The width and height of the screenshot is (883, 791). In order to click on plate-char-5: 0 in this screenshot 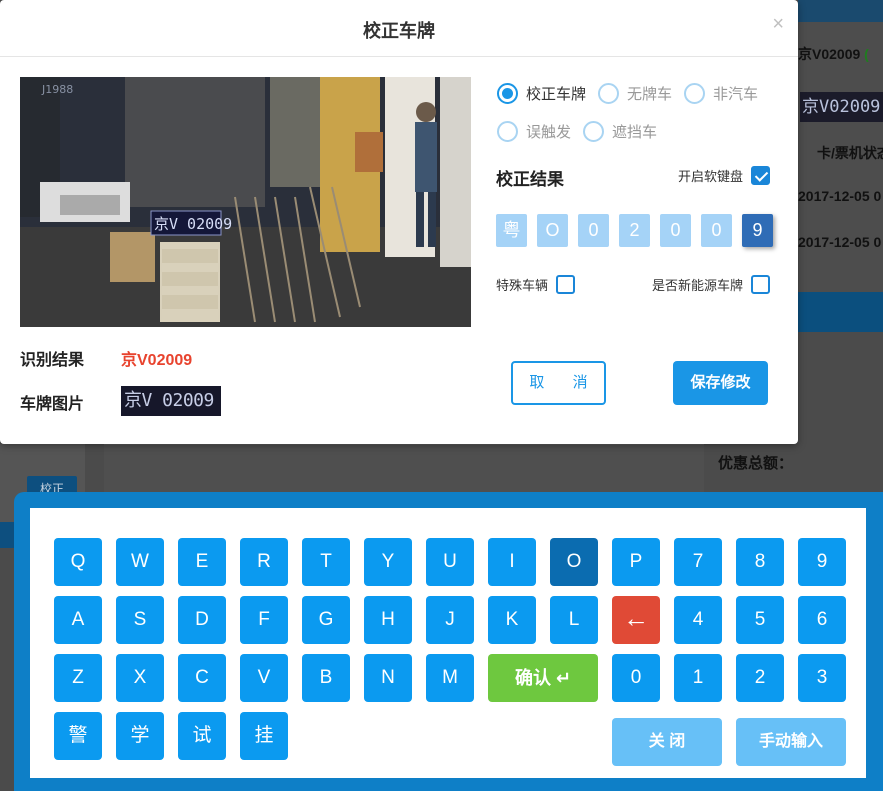, I will do `click(675, 230)`.